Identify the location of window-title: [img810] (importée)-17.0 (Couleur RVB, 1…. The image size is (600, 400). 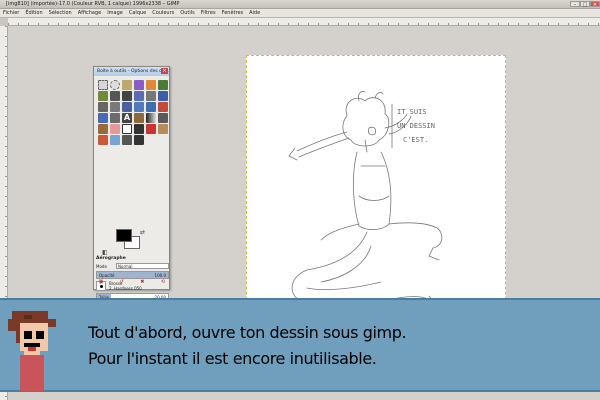
(93, 4).